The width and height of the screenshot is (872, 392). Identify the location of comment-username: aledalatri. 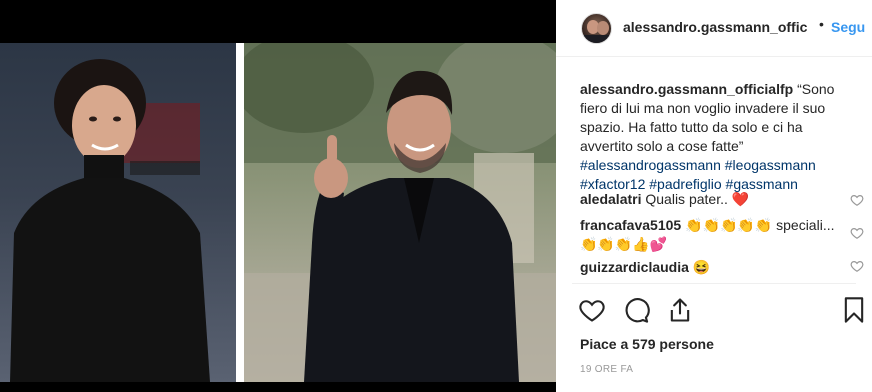
(610, 199).